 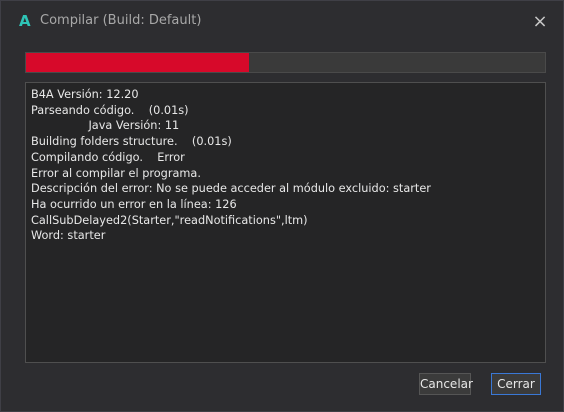 I want to click on log-line: Ha ocurrido un error en la línea: 126, so click(x=134, y=204).